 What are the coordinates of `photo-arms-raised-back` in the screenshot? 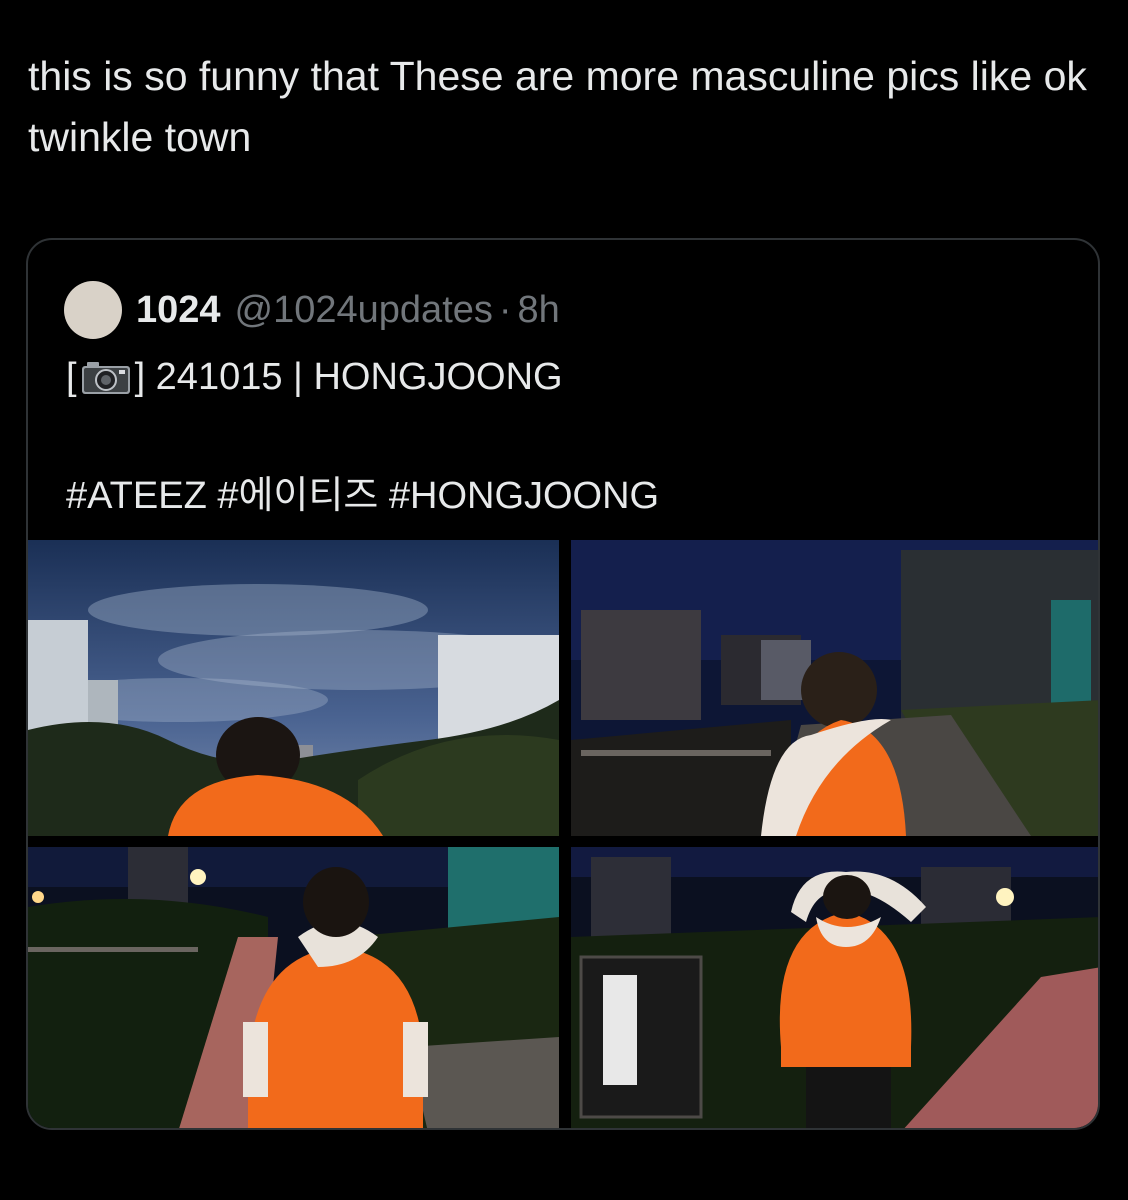 It's located at (834, 987).